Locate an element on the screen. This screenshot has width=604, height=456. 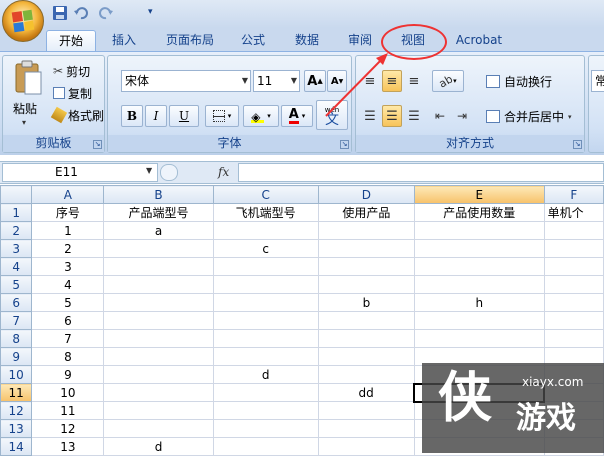
cell-a12: 11 is located at coordinates (68, 410).